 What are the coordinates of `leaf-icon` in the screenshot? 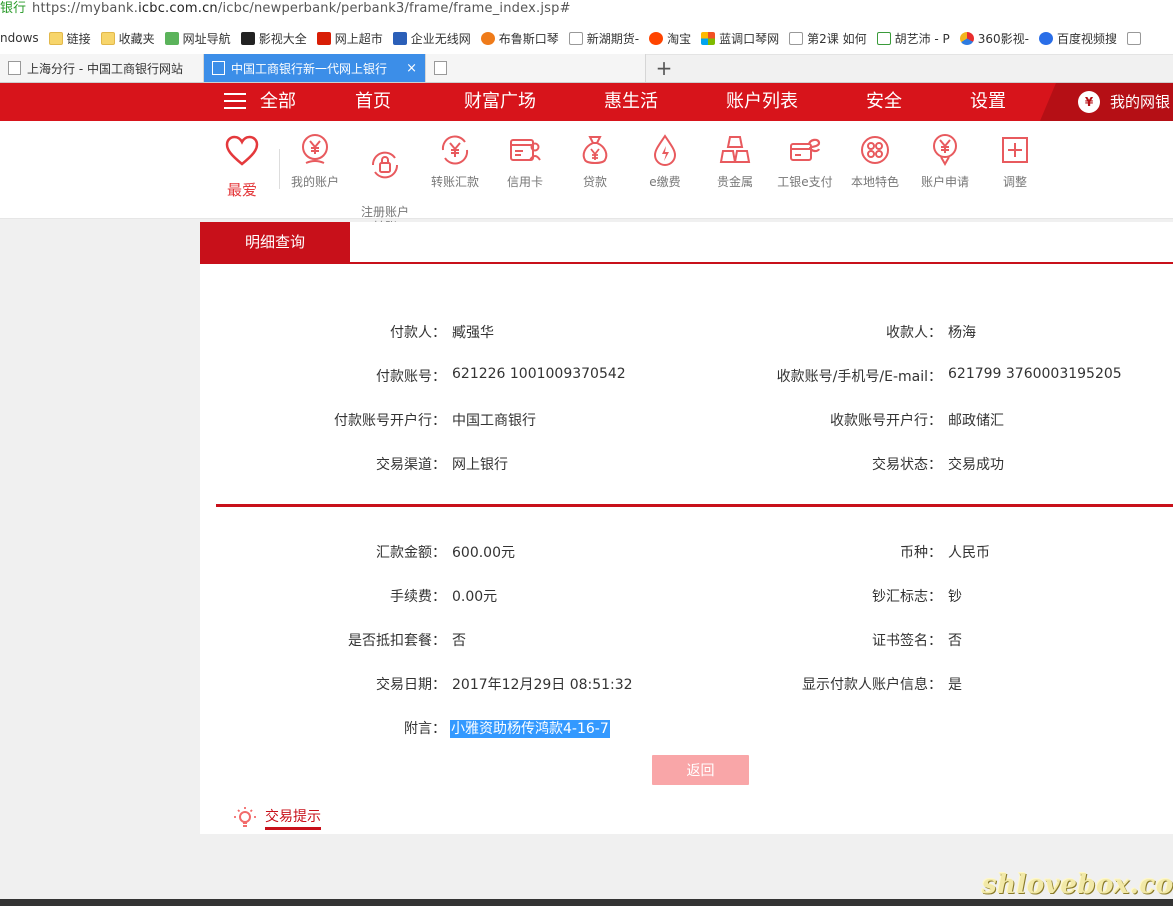 It's located at (171, 38).